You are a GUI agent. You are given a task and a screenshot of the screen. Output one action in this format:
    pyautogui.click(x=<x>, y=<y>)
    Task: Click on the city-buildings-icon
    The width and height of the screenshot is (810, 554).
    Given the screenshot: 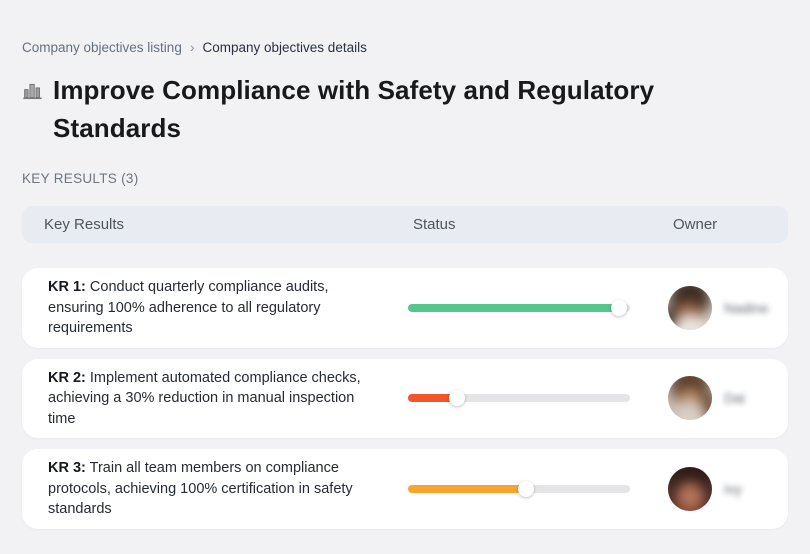 What is the action you would take?
    pyautogui.click(x=32, y=93)
    